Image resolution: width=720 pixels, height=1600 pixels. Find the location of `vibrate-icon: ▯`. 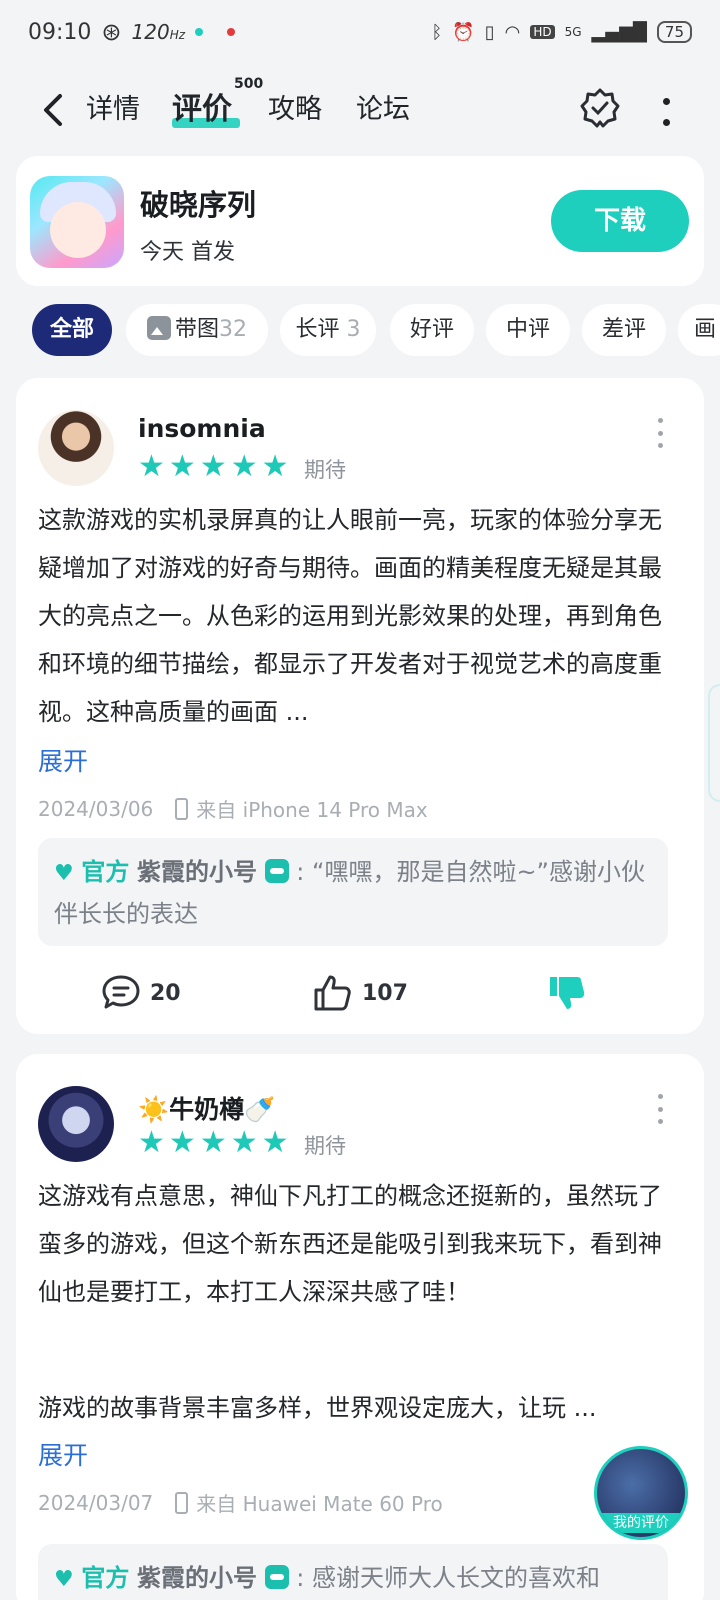

vibrate-icon: ▯ is located at coordinates (489, 32).